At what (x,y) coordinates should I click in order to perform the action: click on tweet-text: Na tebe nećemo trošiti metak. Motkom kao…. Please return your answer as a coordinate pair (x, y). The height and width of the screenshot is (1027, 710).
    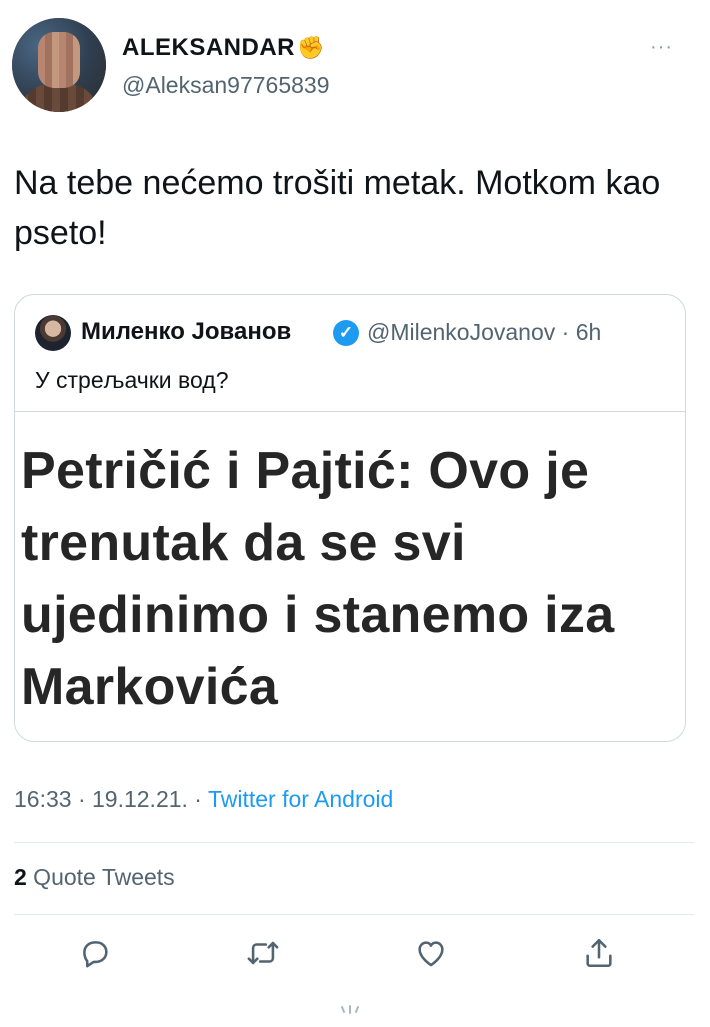
    Looking at the image, I should click on (337, 208).